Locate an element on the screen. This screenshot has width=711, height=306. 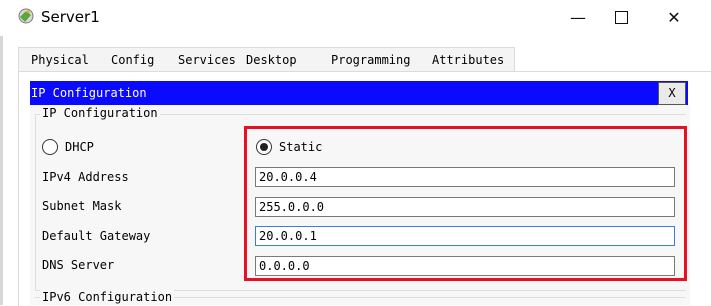
tab-config: Config is located at coordinates (132, 59).